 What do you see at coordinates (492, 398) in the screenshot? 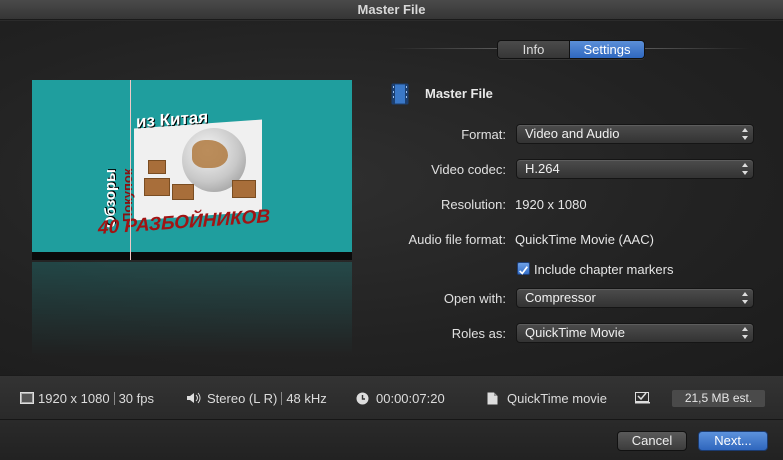
I see `document-icon` at bounding box center [492, 398].